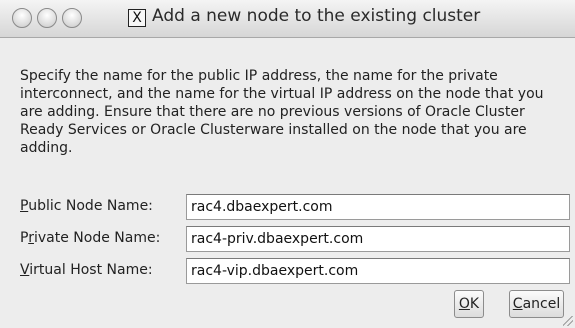 The width and height of the screenshot is (575, 328). What do you see at coordinates (316, 16) in the screenshot?
I see `window-title: Add a new node to the existing cluster` at bounding box center [316, 16].